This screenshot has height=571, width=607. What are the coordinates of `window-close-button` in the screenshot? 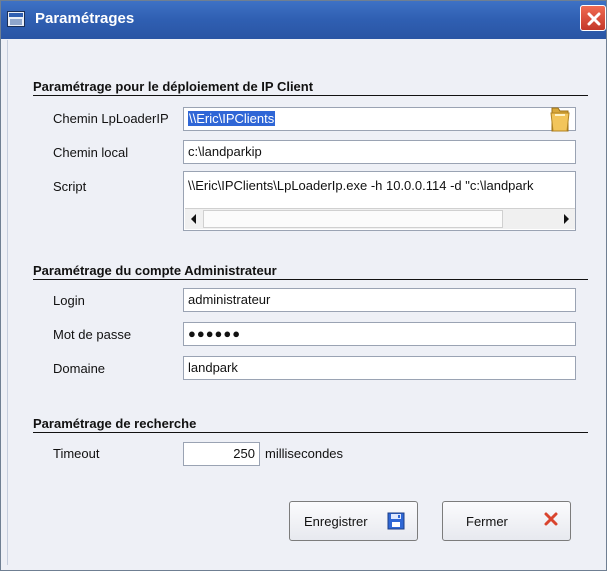 It's located at (593, 18).